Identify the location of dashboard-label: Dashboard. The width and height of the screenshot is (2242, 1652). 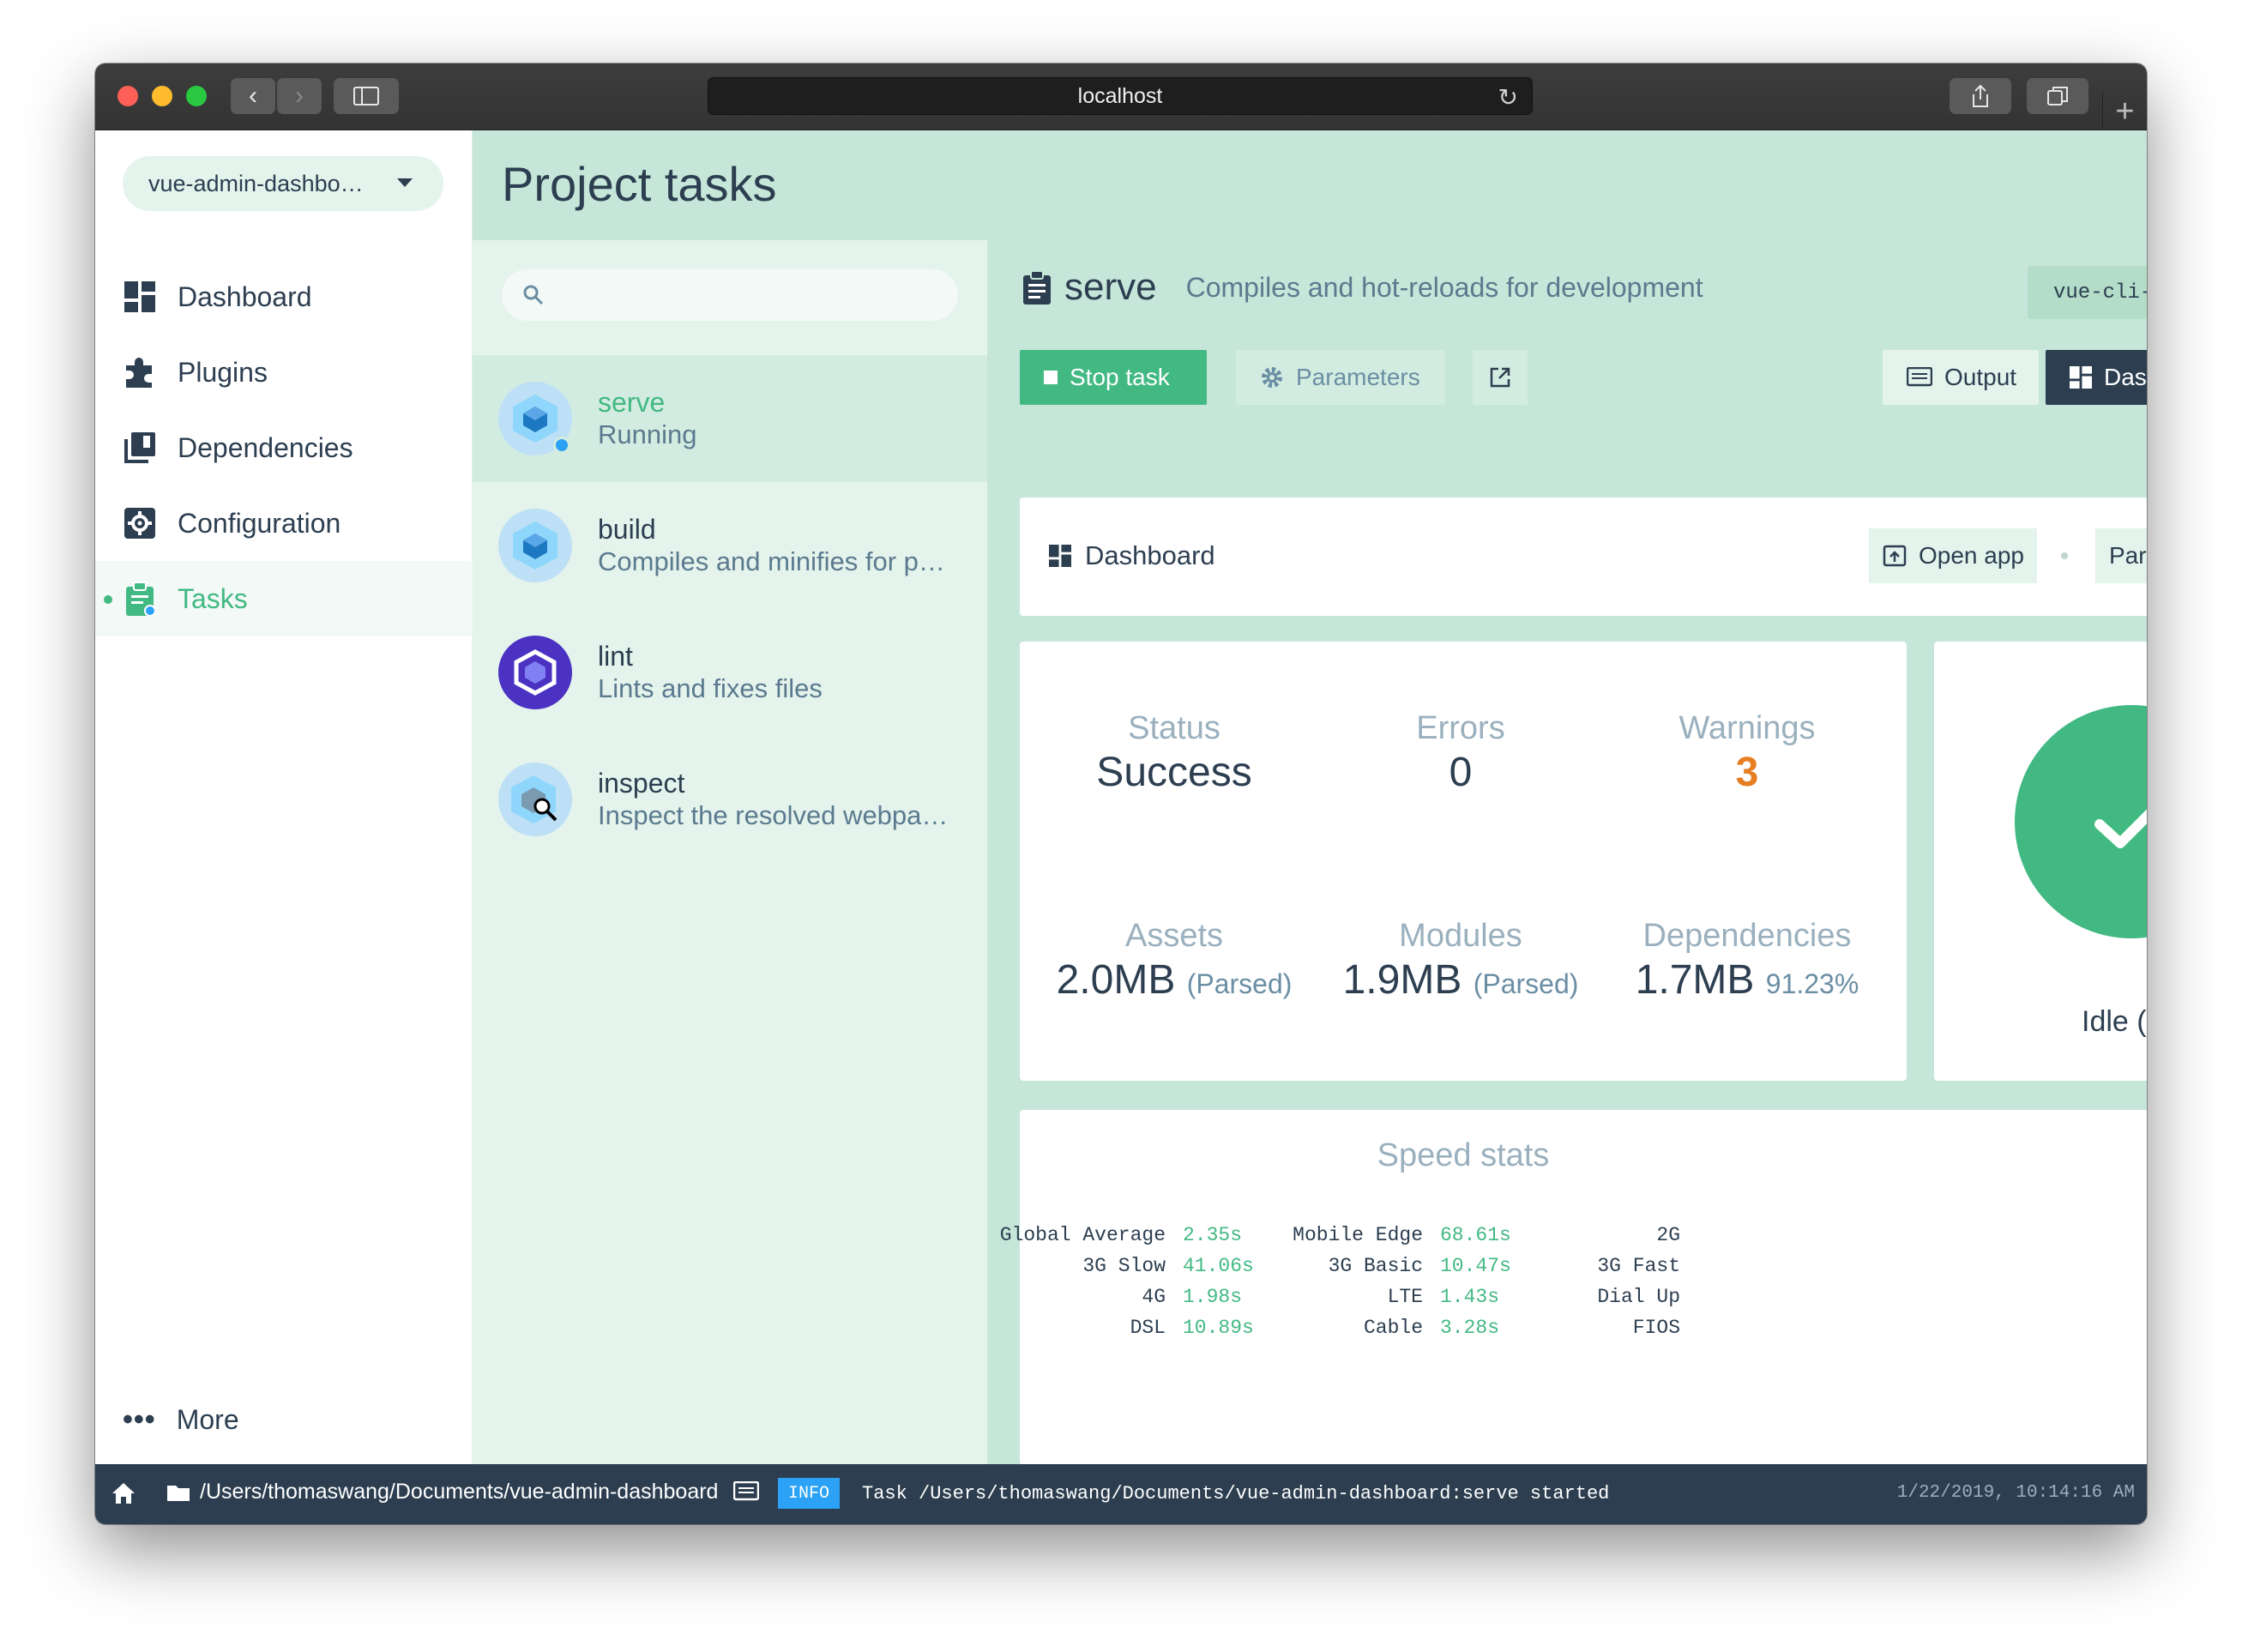
(2126, 377).